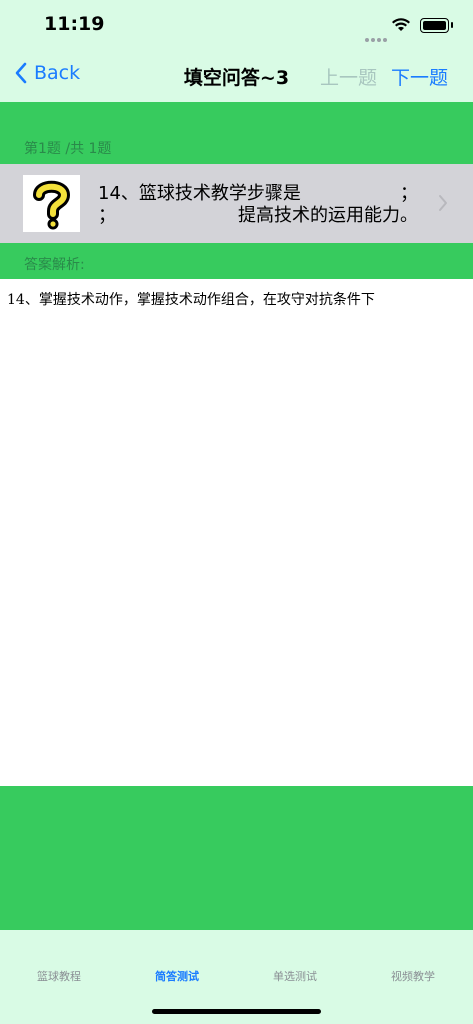 The height and width of the screenshot is (1024, 473). I want to click on chevron-right-icon, so click(443, 203).